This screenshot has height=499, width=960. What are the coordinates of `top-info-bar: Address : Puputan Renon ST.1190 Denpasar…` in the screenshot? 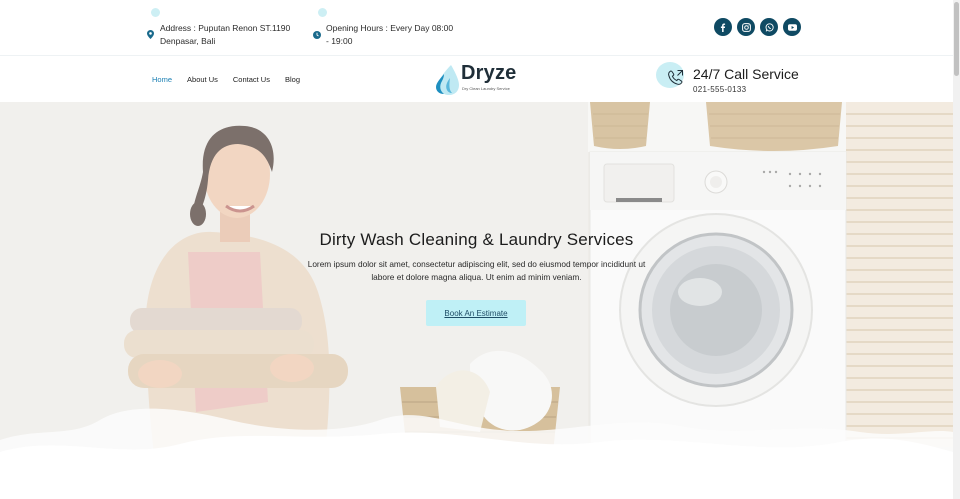 It's located at (480, 28).